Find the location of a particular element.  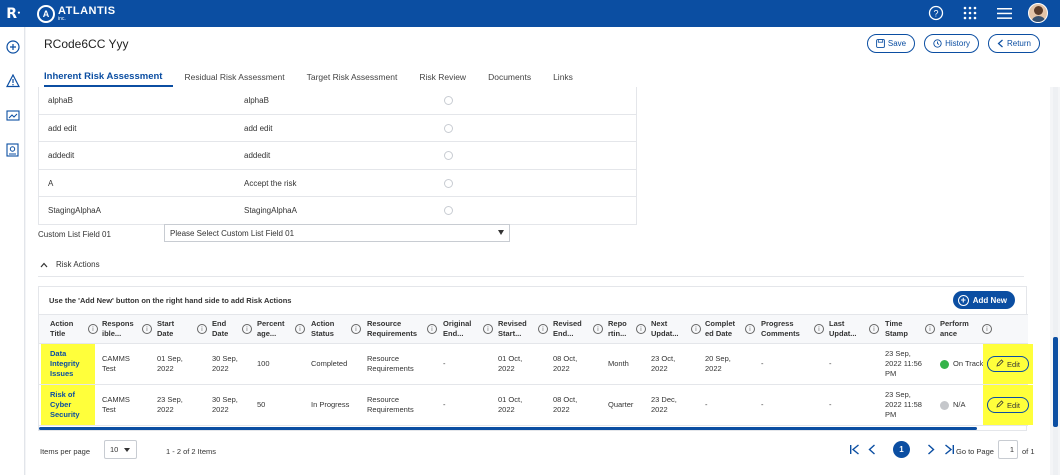

cell-reporting: Quarter is located at coordinates (621, 404).